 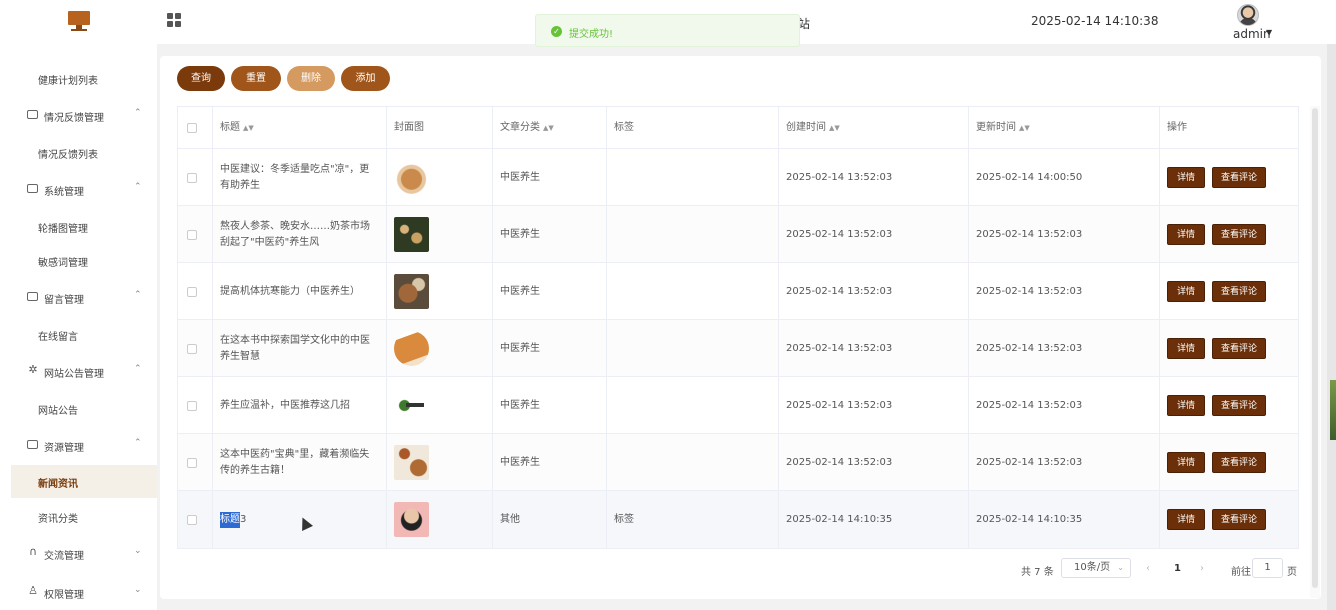 What do you see at coordinates (78, 592) in the screenshot?
I see `sidebar-group-permissions: ♙ 权限管理 ⌄` at bounding box center [78, 592].